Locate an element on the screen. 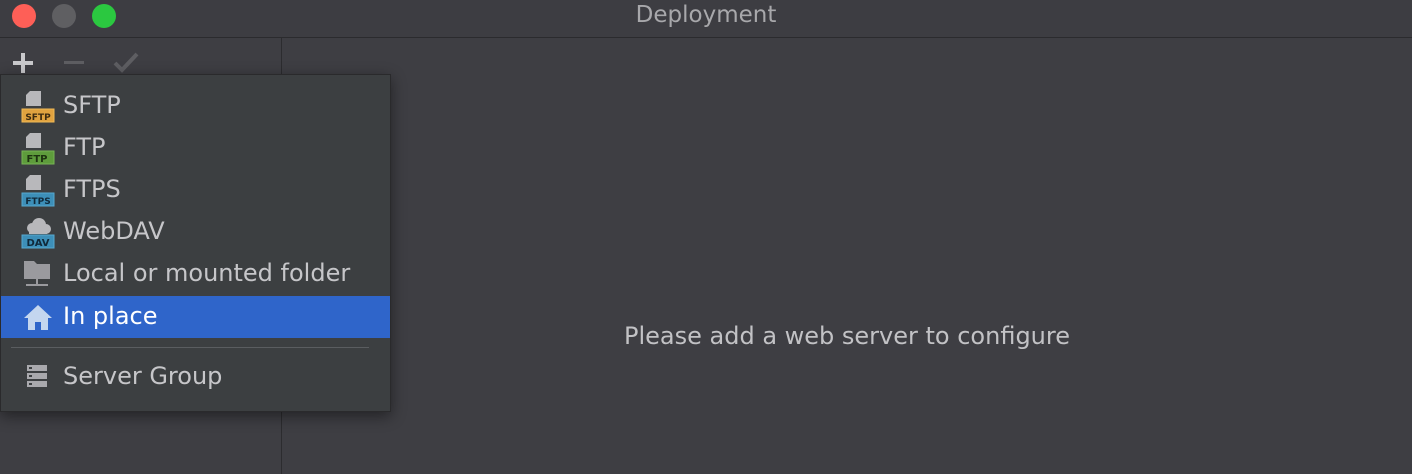  svg-text: DAV is located at coordinates (37, 243).